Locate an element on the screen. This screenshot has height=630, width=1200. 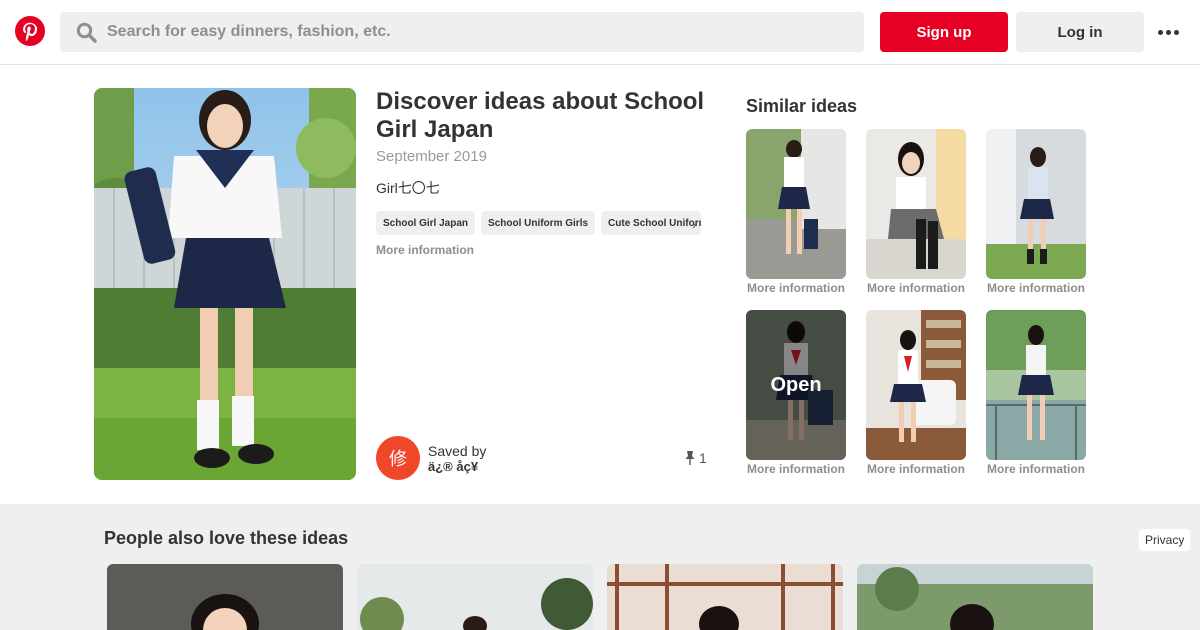
pin-count: 1 is located at coordinates (695, 458).